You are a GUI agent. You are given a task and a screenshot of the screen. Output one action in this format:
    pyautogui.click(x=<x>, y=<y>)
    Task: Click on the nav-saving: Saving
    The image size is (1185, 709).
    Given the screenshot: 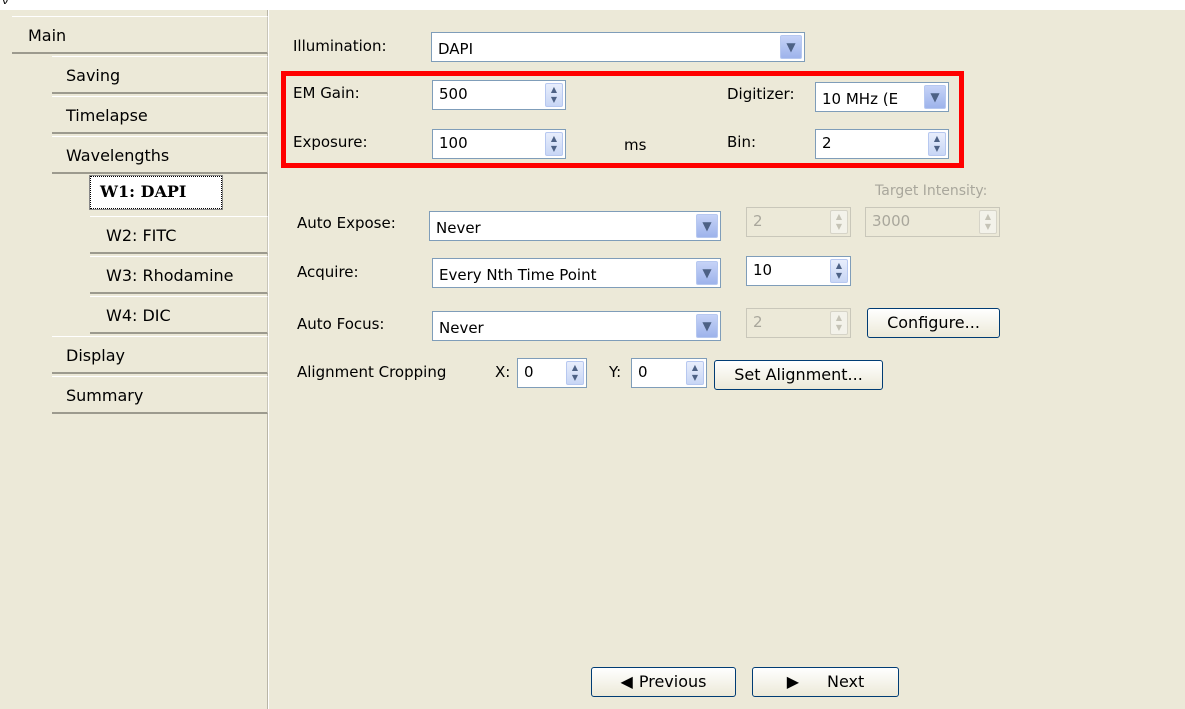 What is the action you would take?
    pyautogui.click(x=160, y=75)
    